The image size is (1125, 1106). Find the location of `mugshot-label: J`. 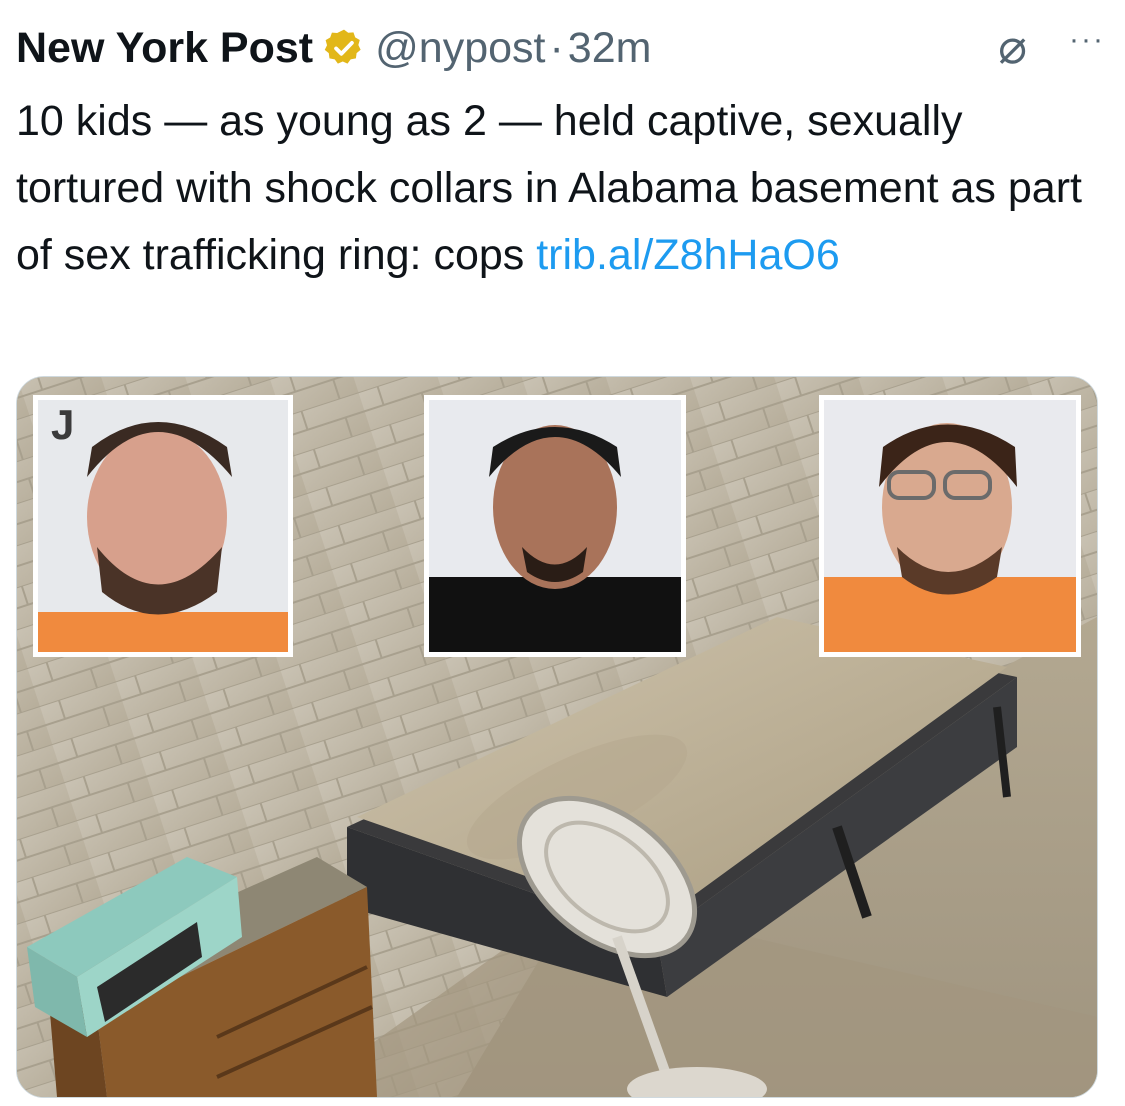

mugshot-label: J is located at coordinates (62, 424).